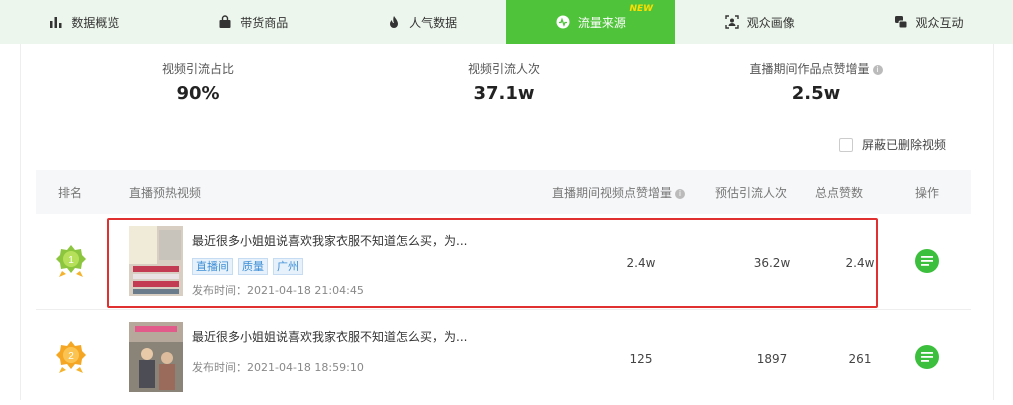  I want to click on header-total-likes: 总点赞数, so click(839, 192).